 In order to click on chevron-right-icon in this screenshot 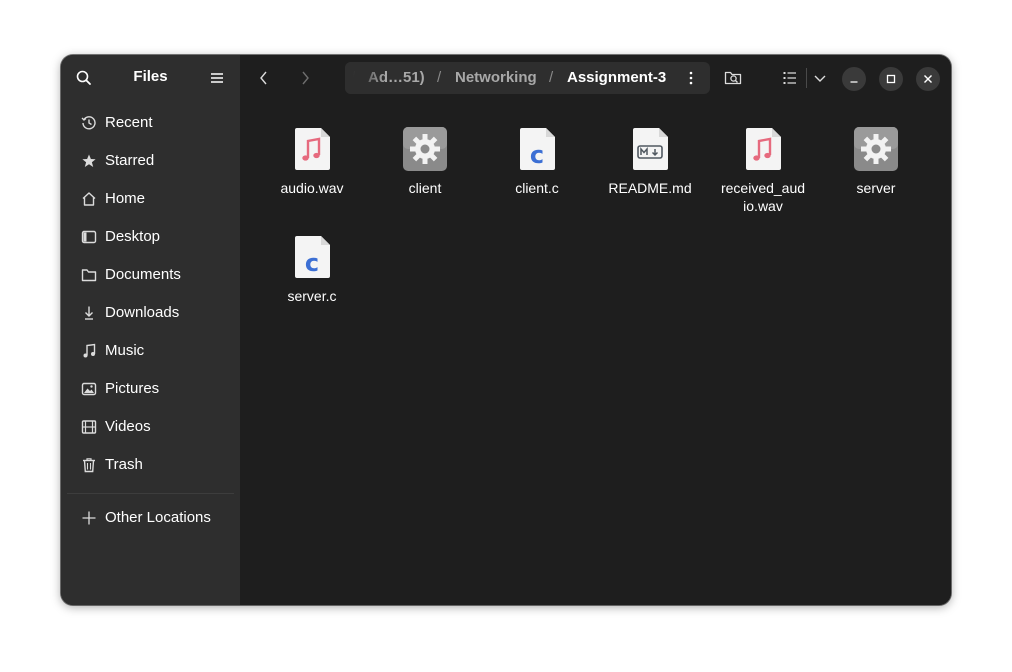, I will do `click(305, 78)`.